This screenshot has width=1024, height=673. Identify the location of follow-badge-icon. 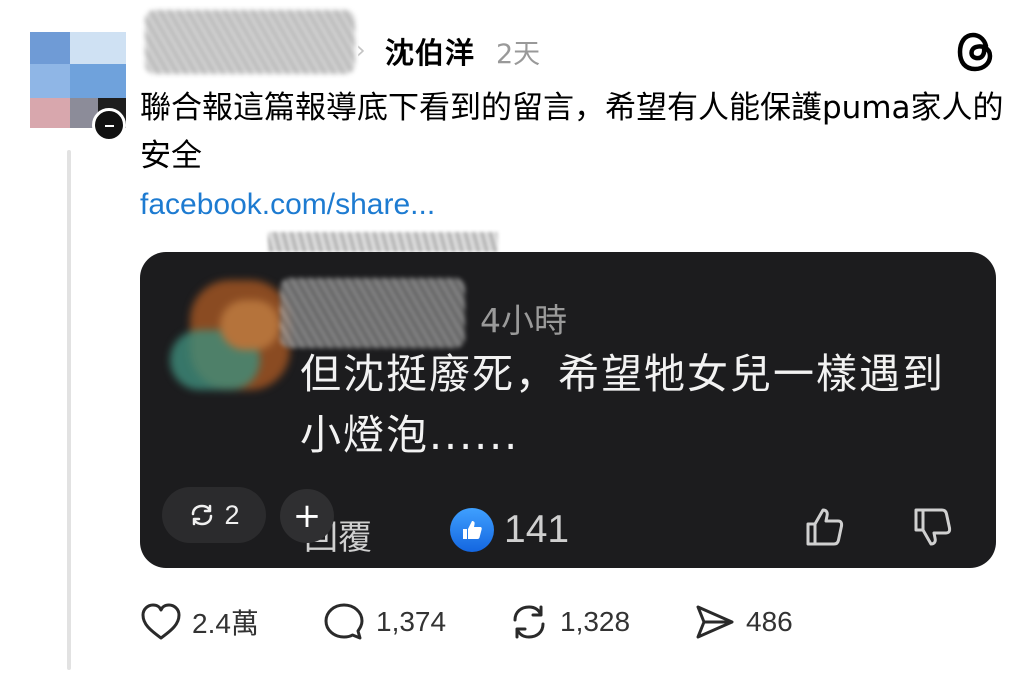
(109, 125).